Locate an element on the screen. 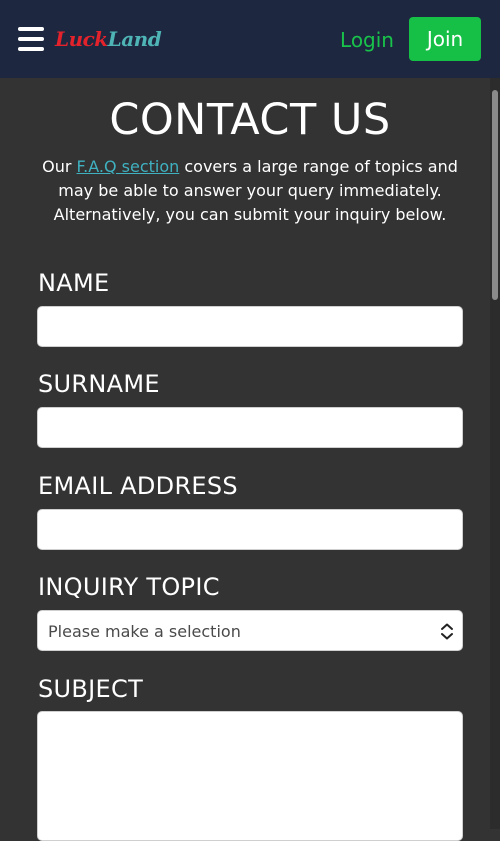 The width and height of the screenshot is (500, 841). name-label: NAME is located at coordinates (74, 283).